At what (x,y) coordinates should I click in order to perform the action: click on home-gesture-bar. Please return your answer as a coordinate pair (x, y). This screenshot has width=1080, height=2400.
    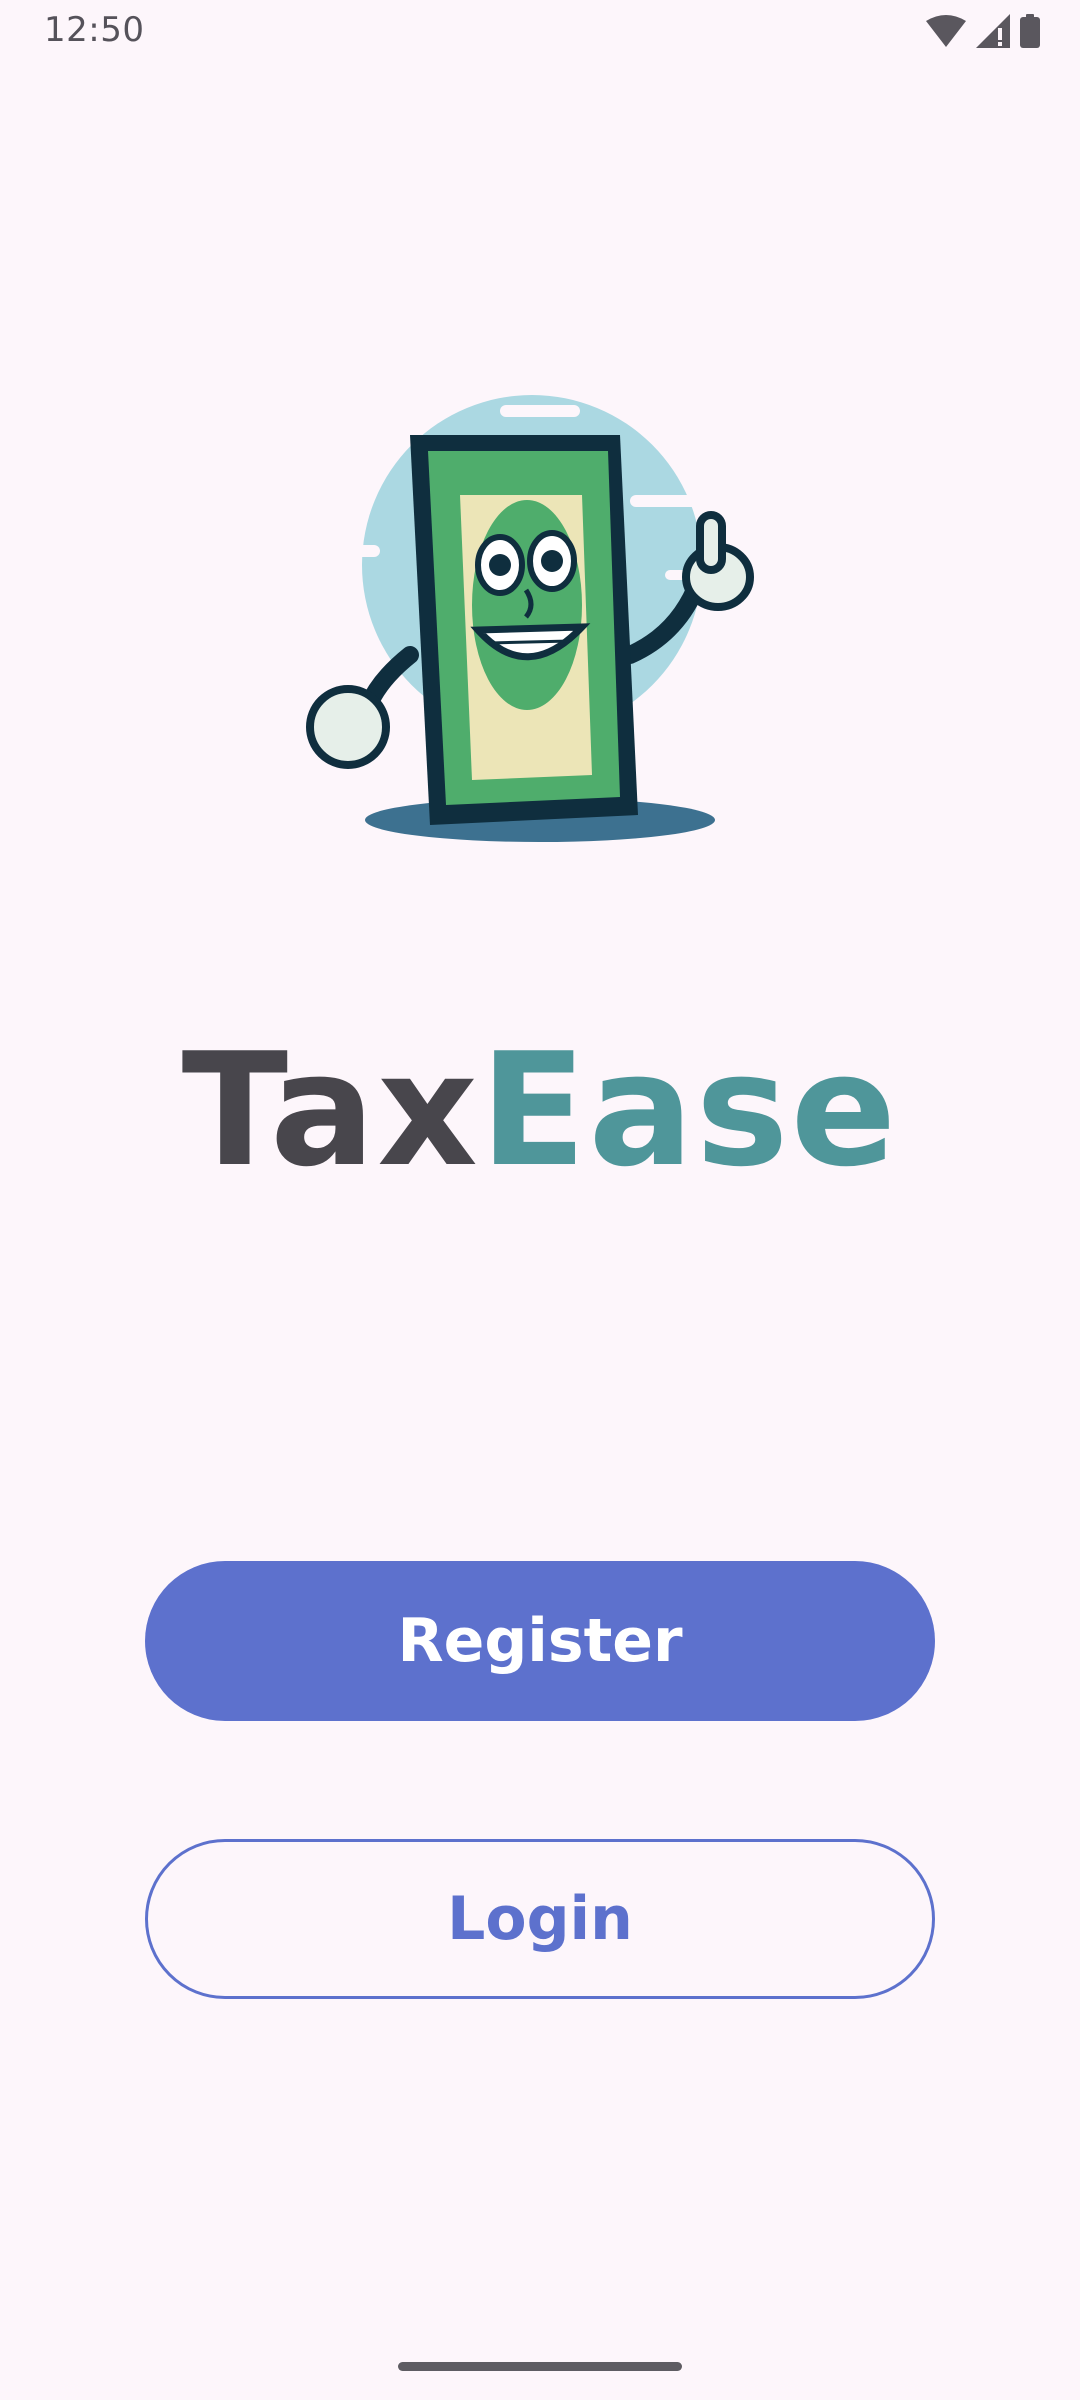
    Looking at the image, I should click on (540, 2366).